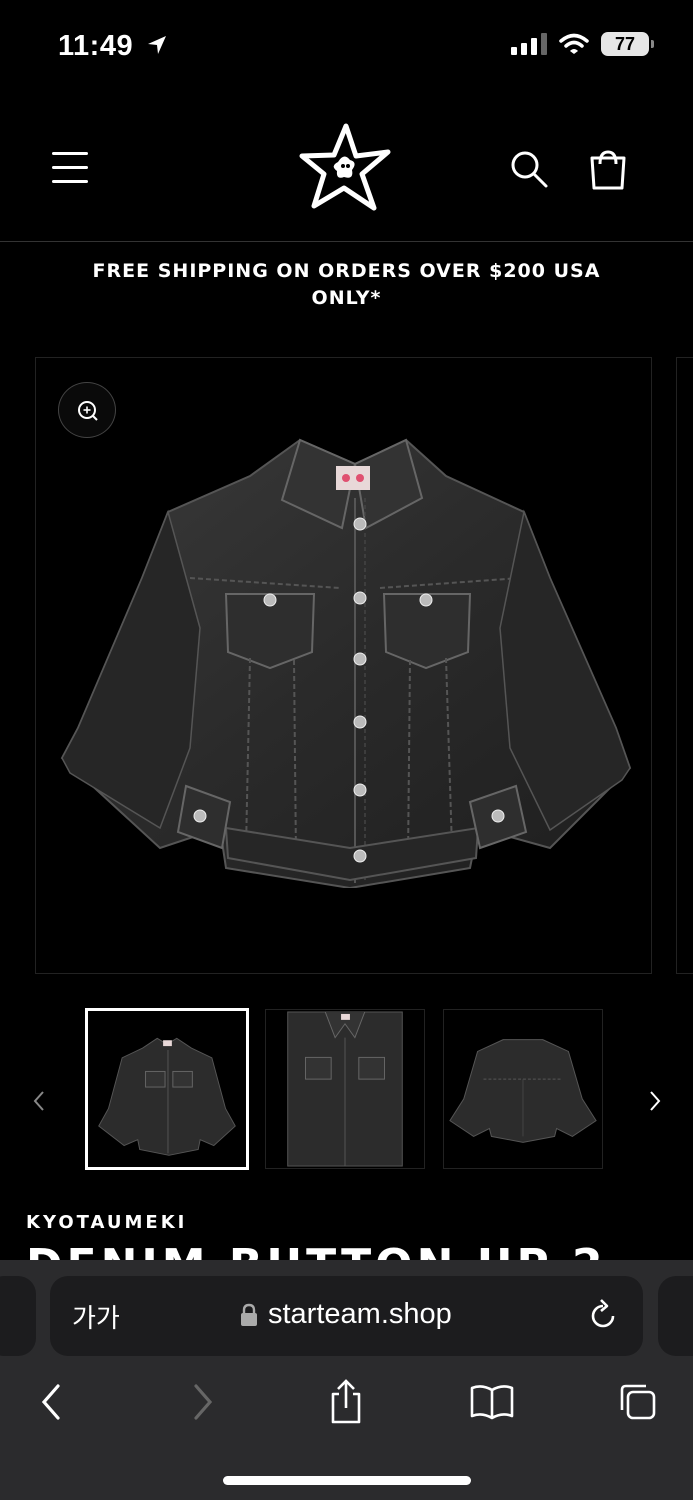 This screenshot has width=693, height=1500. Describe the element at coordinates (107, 1222) in the screenshot. I see `product-vendor: KYOTAUMEKI` at that location.